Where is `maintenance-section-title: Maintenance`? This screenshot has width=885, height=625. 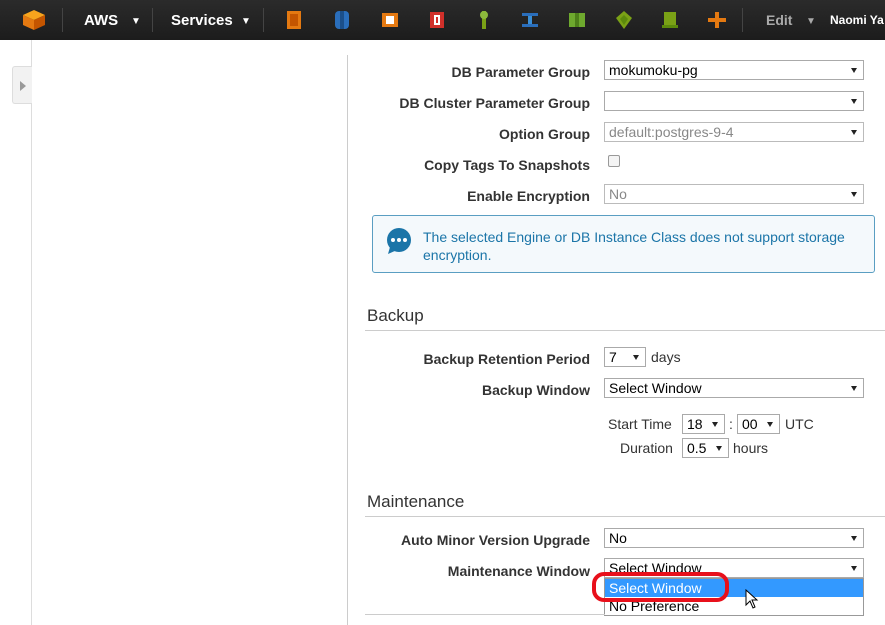
maintenance-section-title: Maintenance is located at coordinates (416, 501).